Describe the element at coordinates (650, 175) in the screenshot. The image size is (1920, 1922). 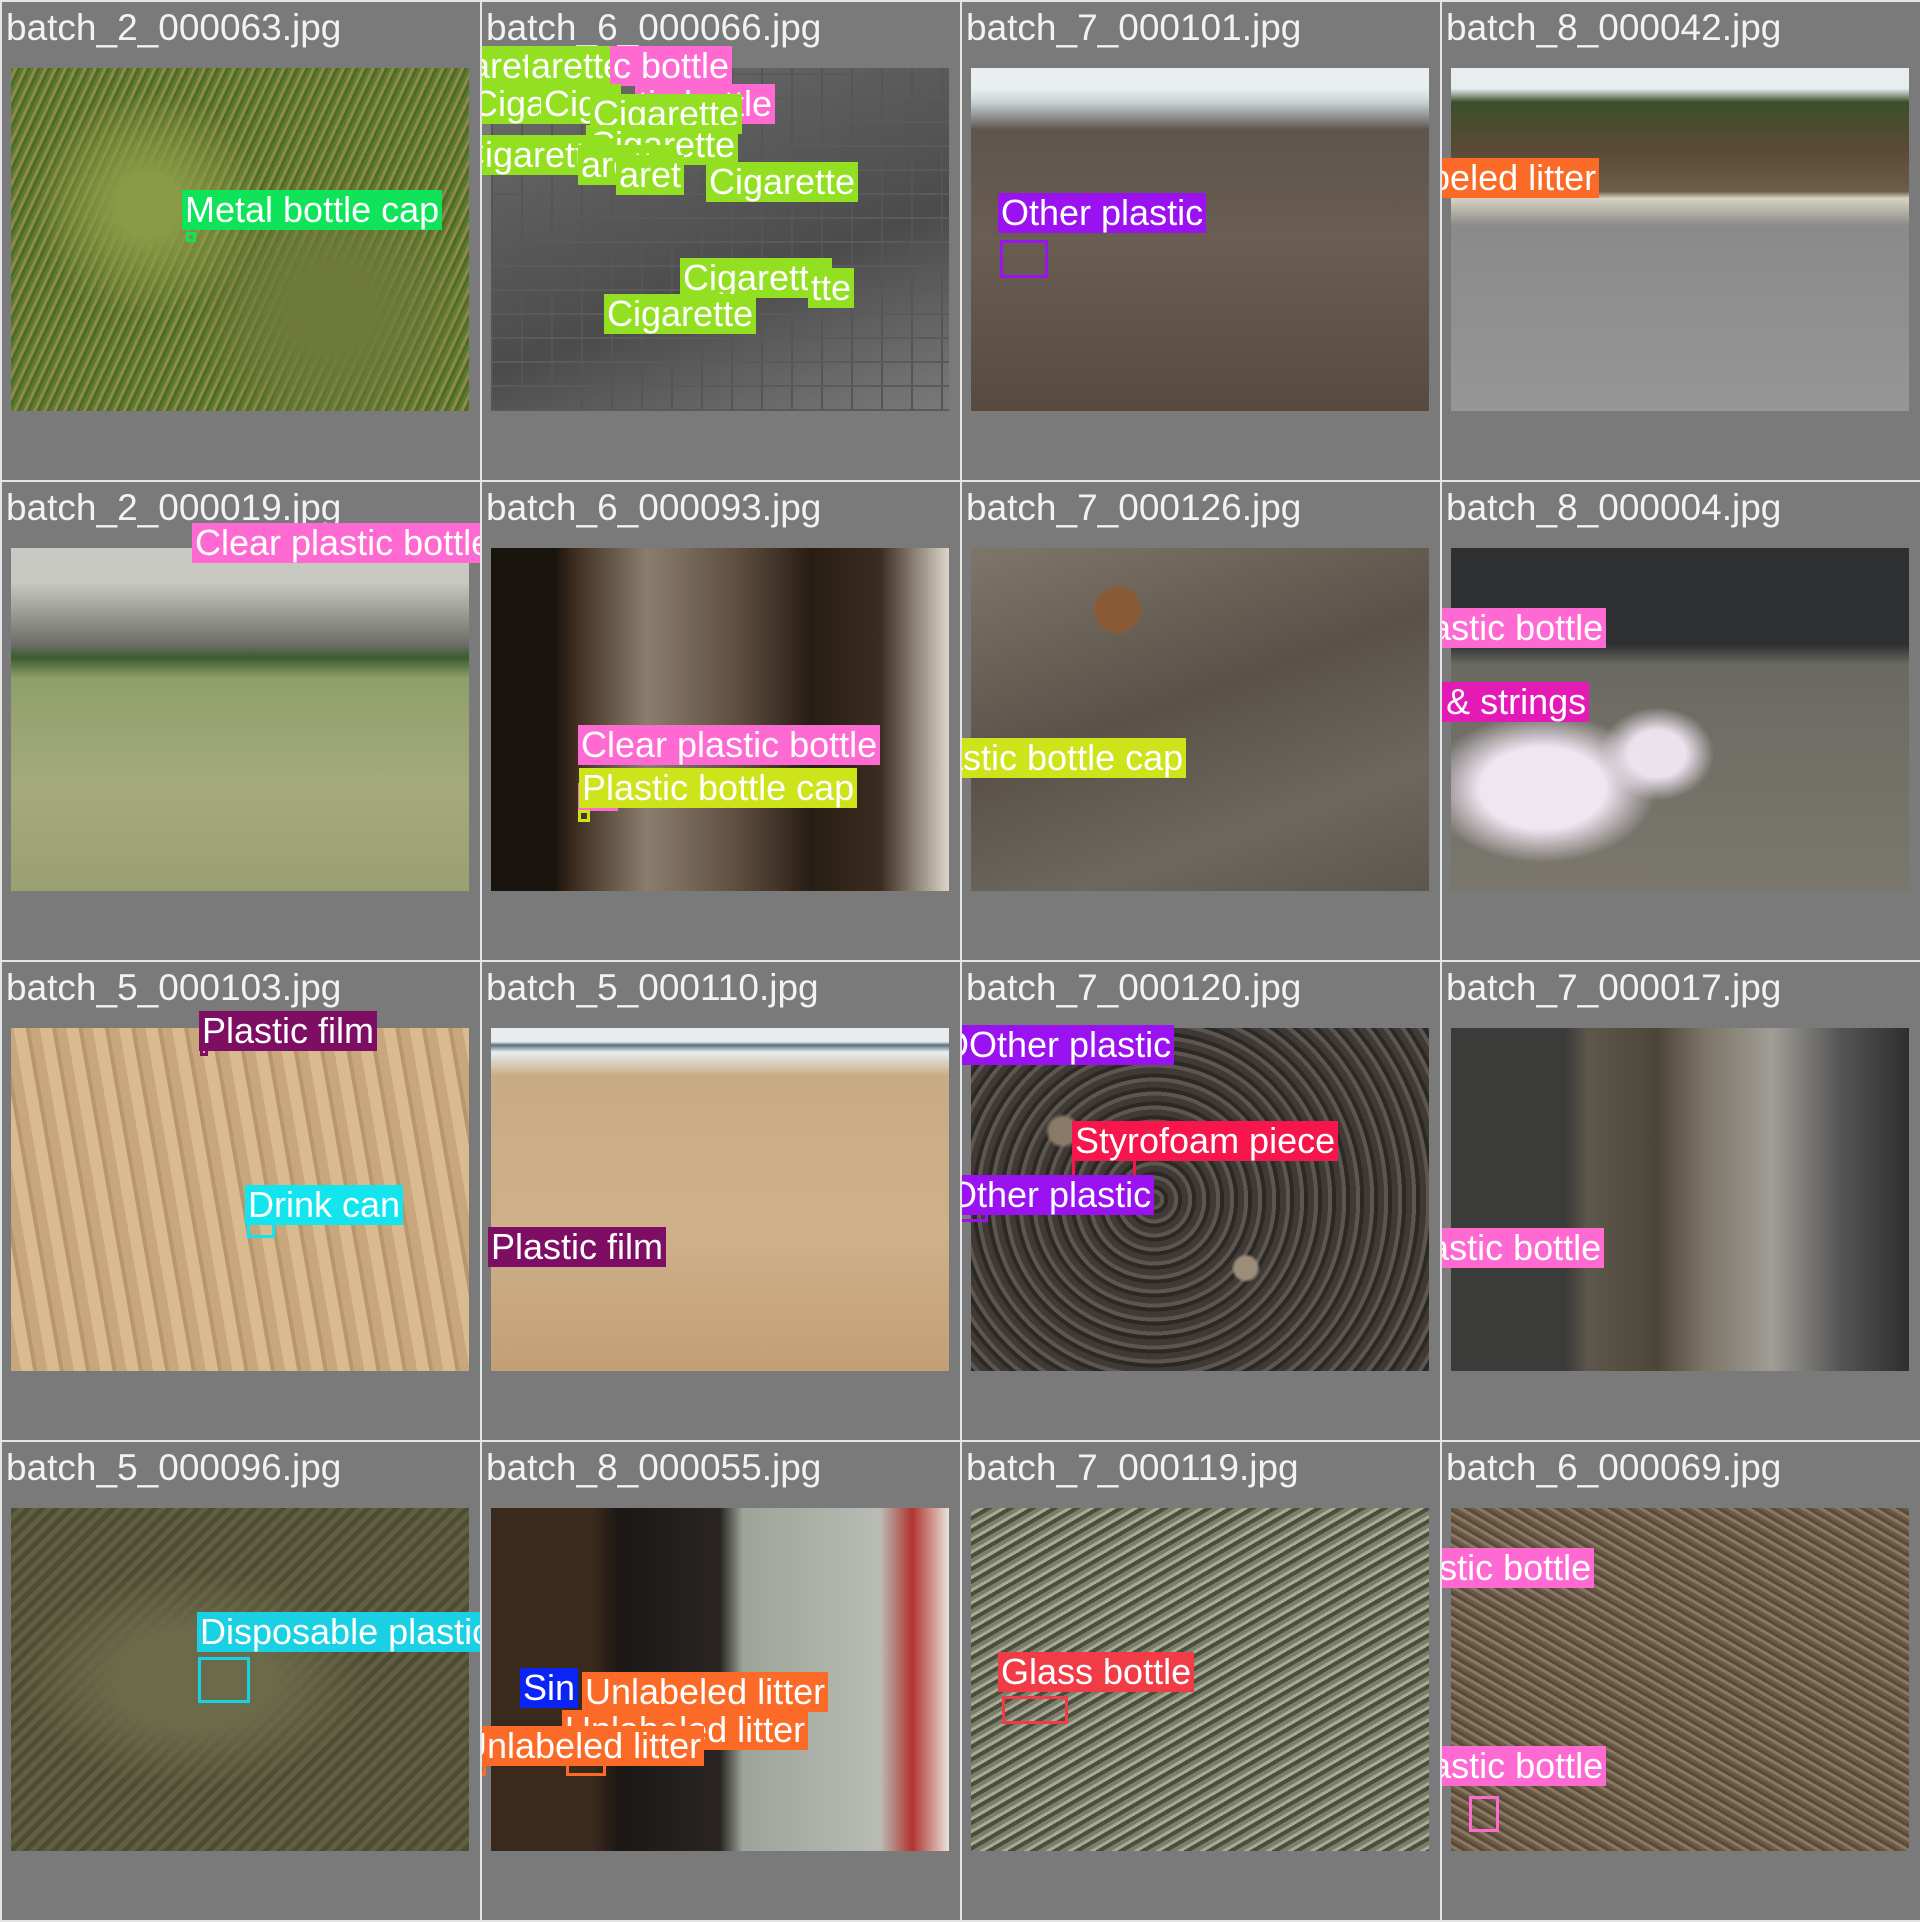
I see `bbox-label-cigarette: aret` at that location.